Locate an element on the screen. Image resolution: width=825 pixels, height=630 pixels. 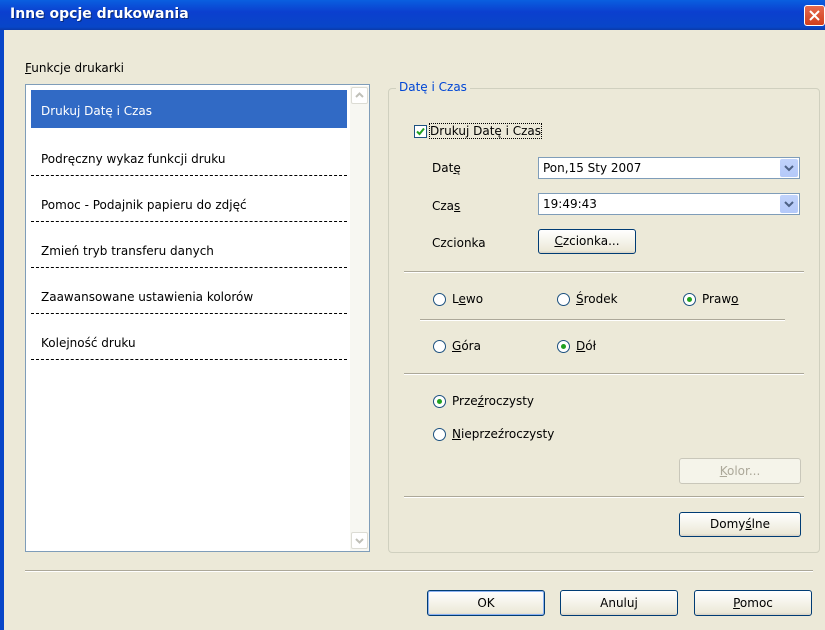
ok-button: OK is located at coordinates (486, 603).